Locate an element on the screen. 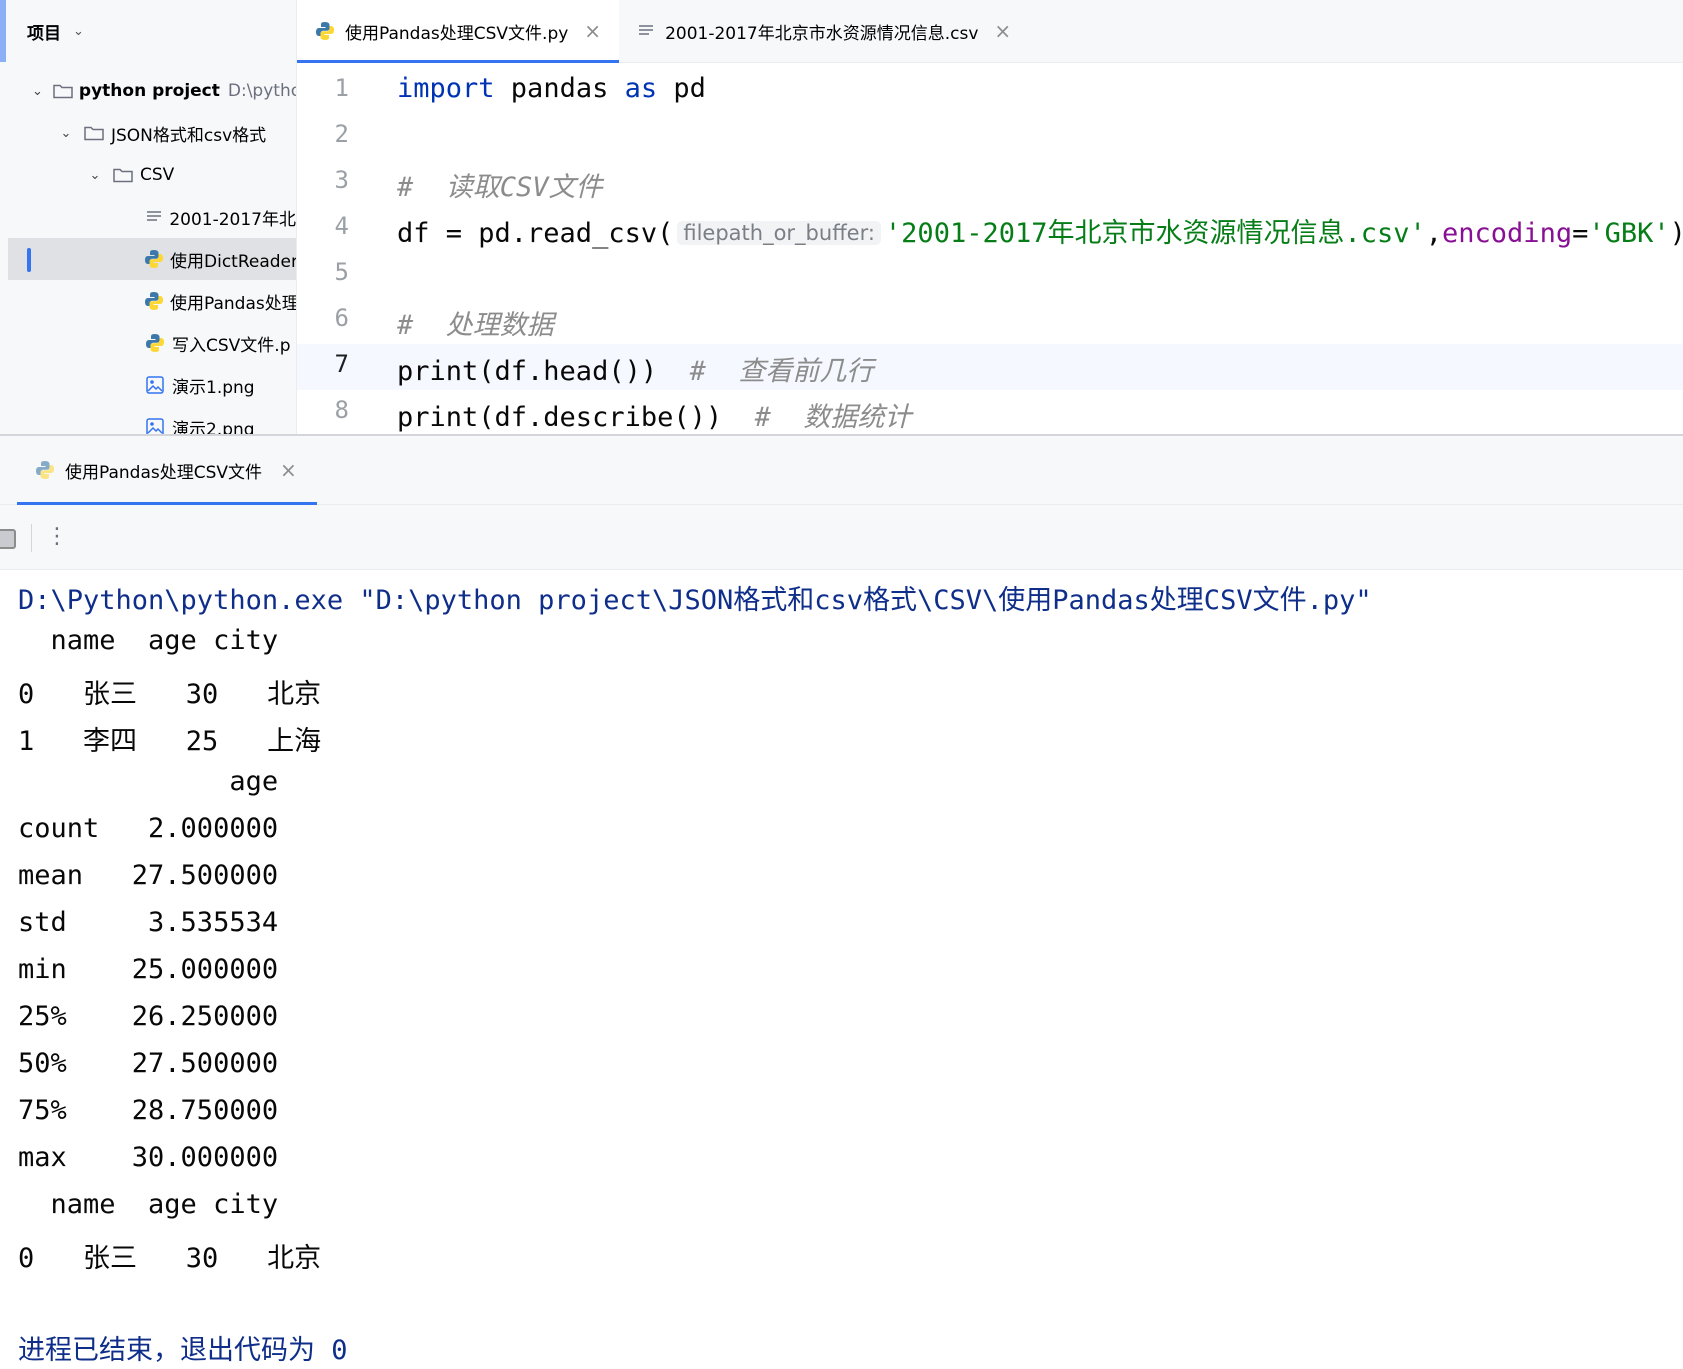 The height and width of the screenshot is (1369, 1683). tab-label: 使用Pandas处理CSV文件.py is located at coordinates (457, 33).